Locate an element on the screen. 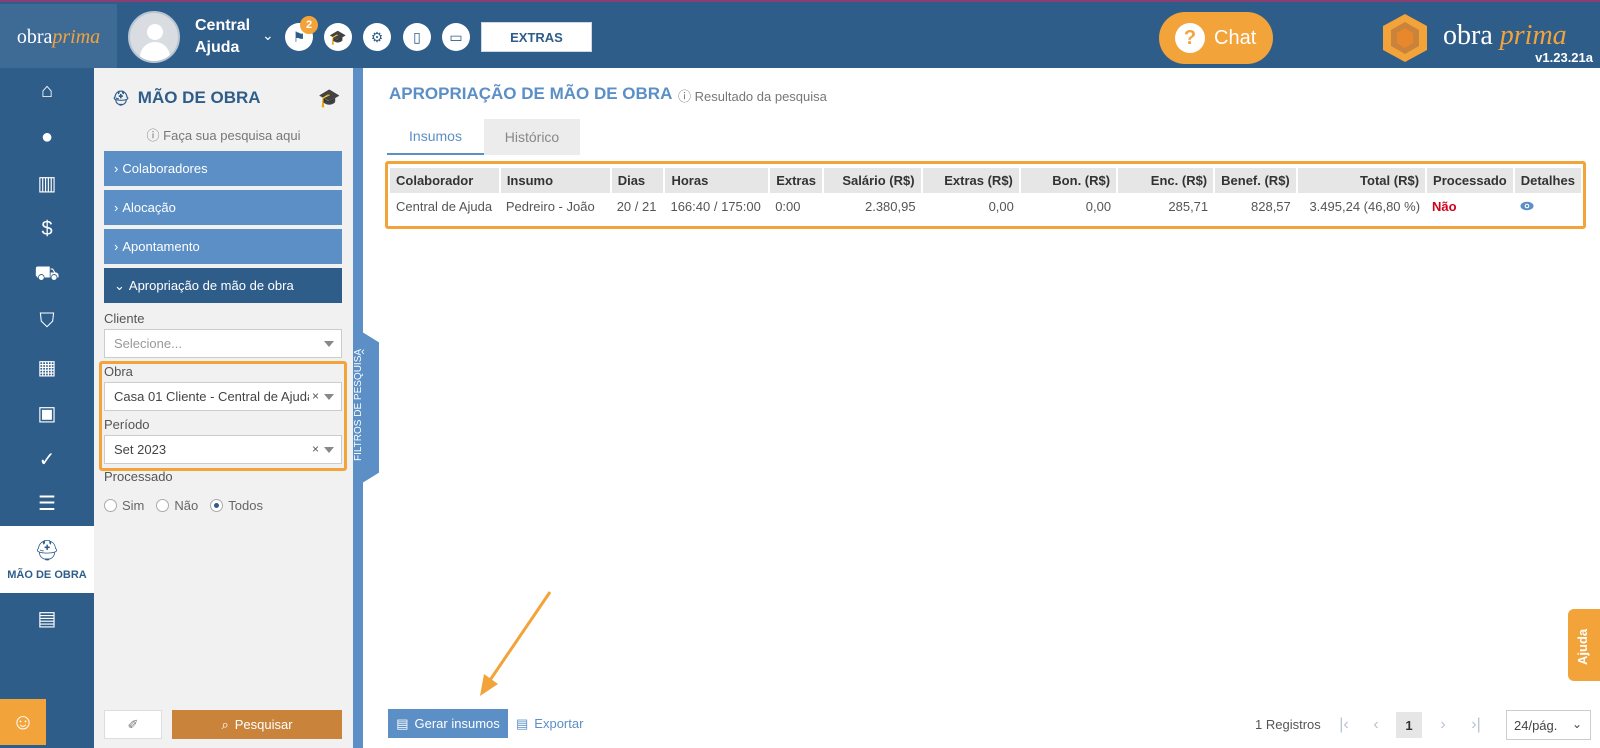 The image size is (1600, 748). current-page: 1 is located at coordinates (1409, 725).